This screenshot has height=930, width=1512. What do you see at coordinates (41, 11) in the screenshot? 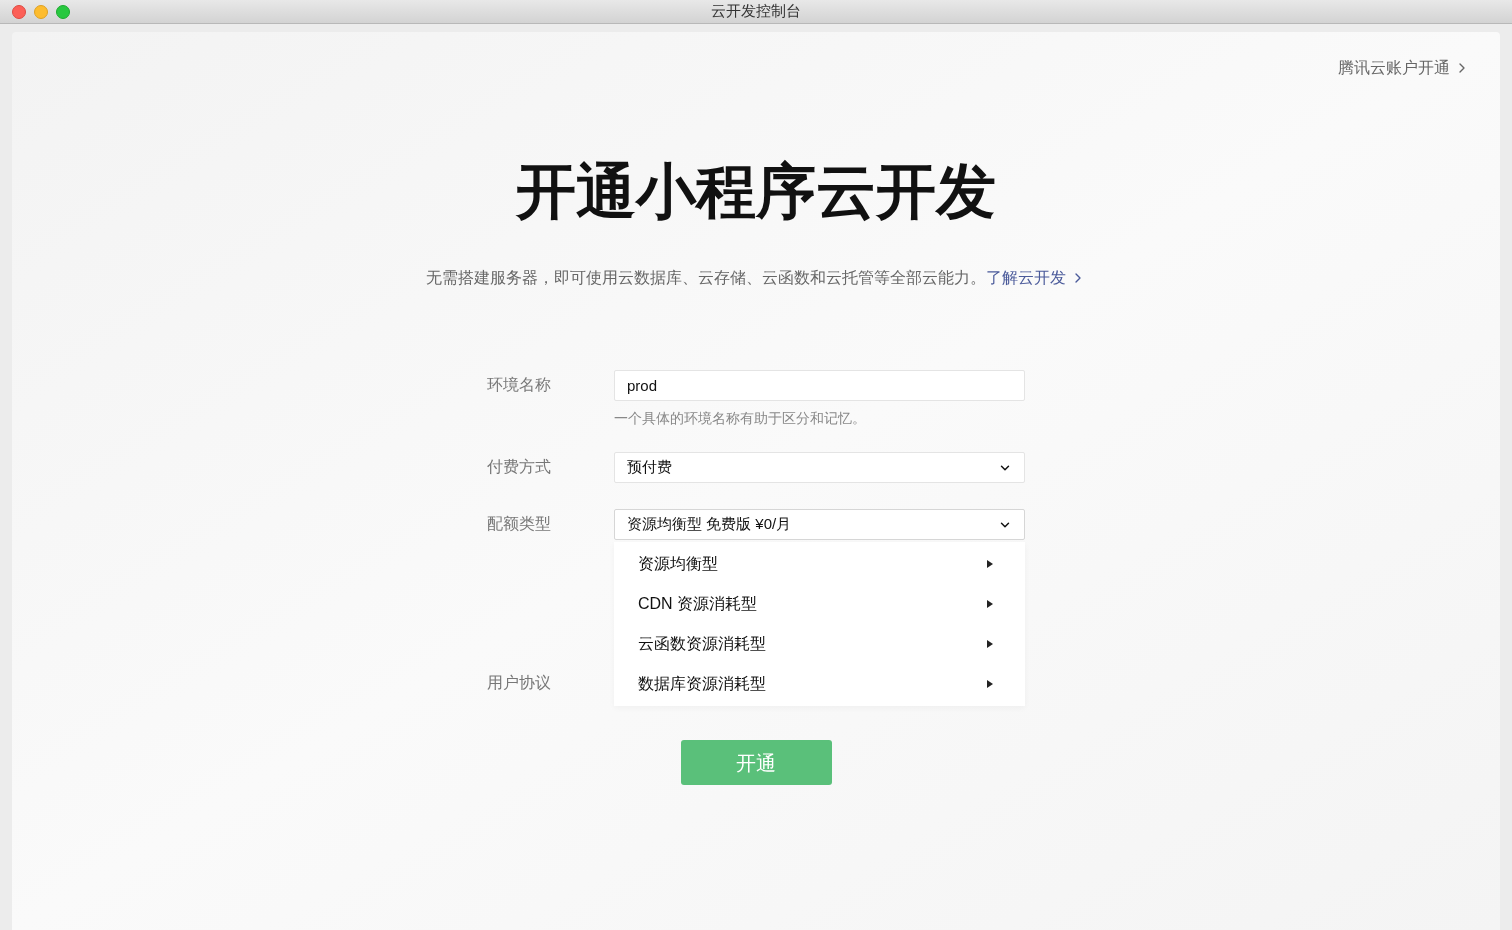
I see `minimize-window-icon` at bounding box center [41, 11].